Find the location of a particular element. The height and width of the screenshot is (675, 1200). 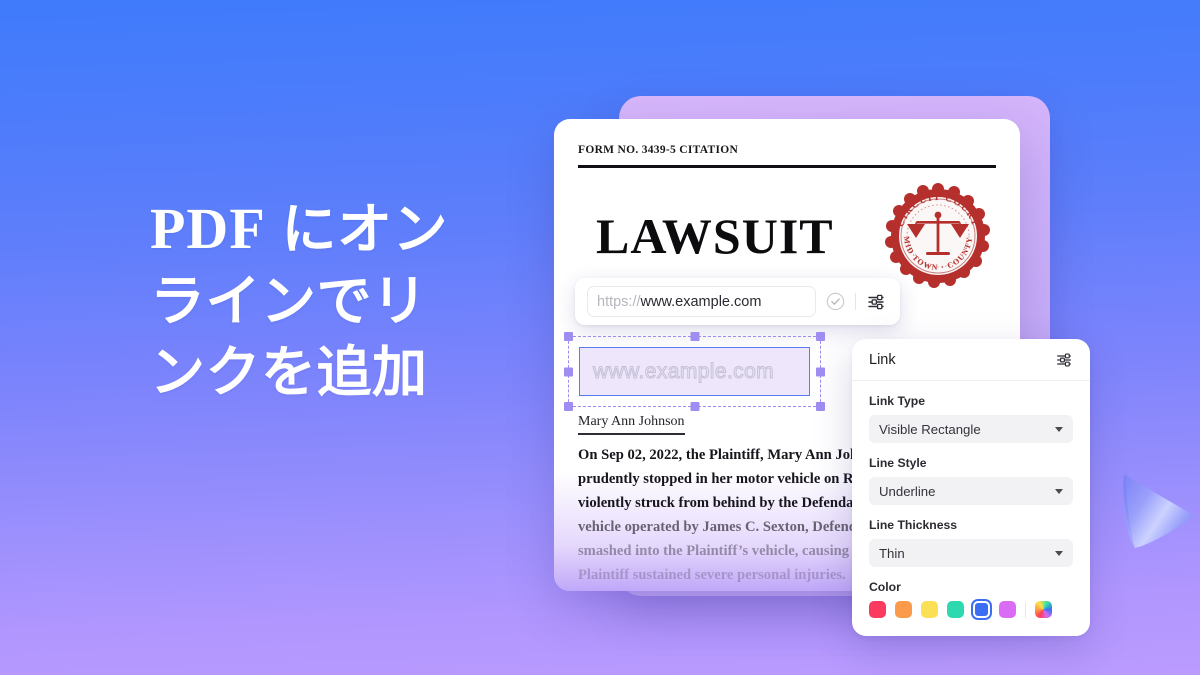

document-title-row: LAWSUIT CIRCUIT COURT MID TOWN · COUNTY is located at coordinates (787, 236).